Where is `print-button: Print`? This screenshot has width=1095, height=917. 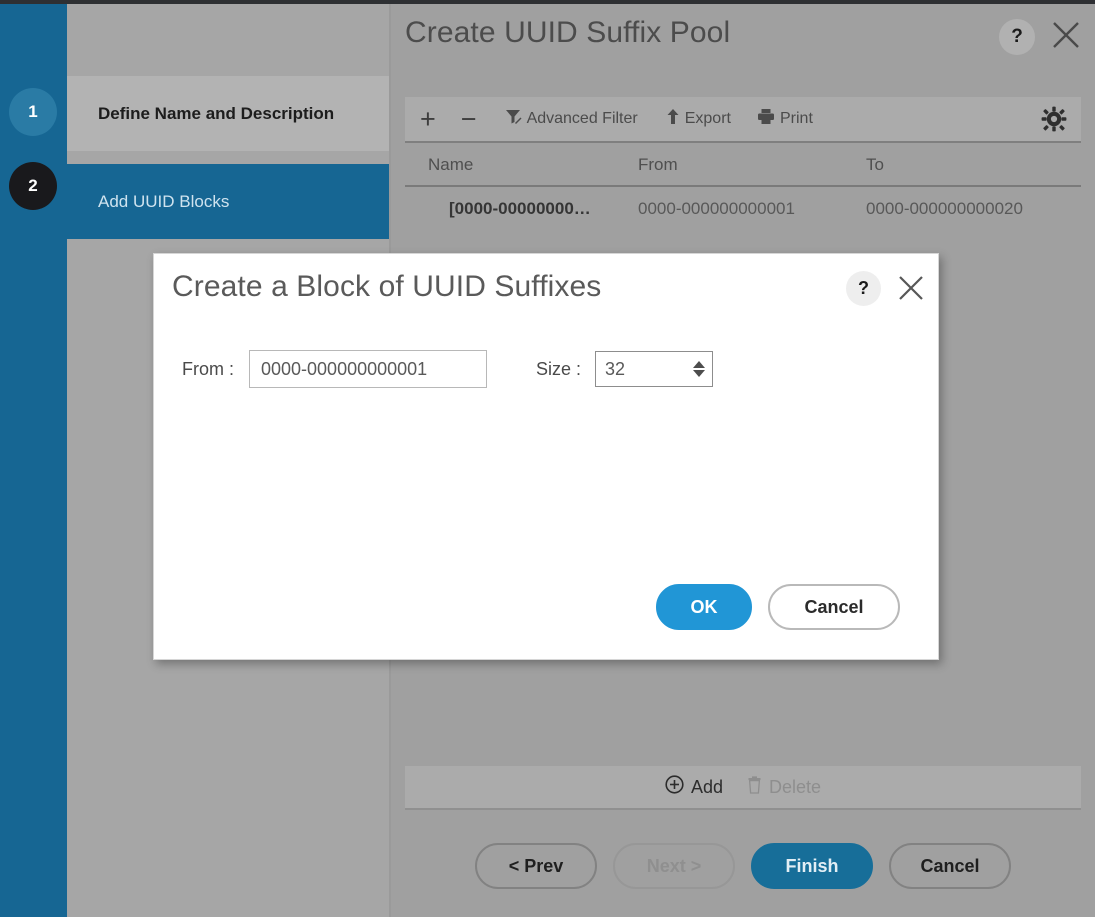 print-button: Print is located at coordinates (785, 119).